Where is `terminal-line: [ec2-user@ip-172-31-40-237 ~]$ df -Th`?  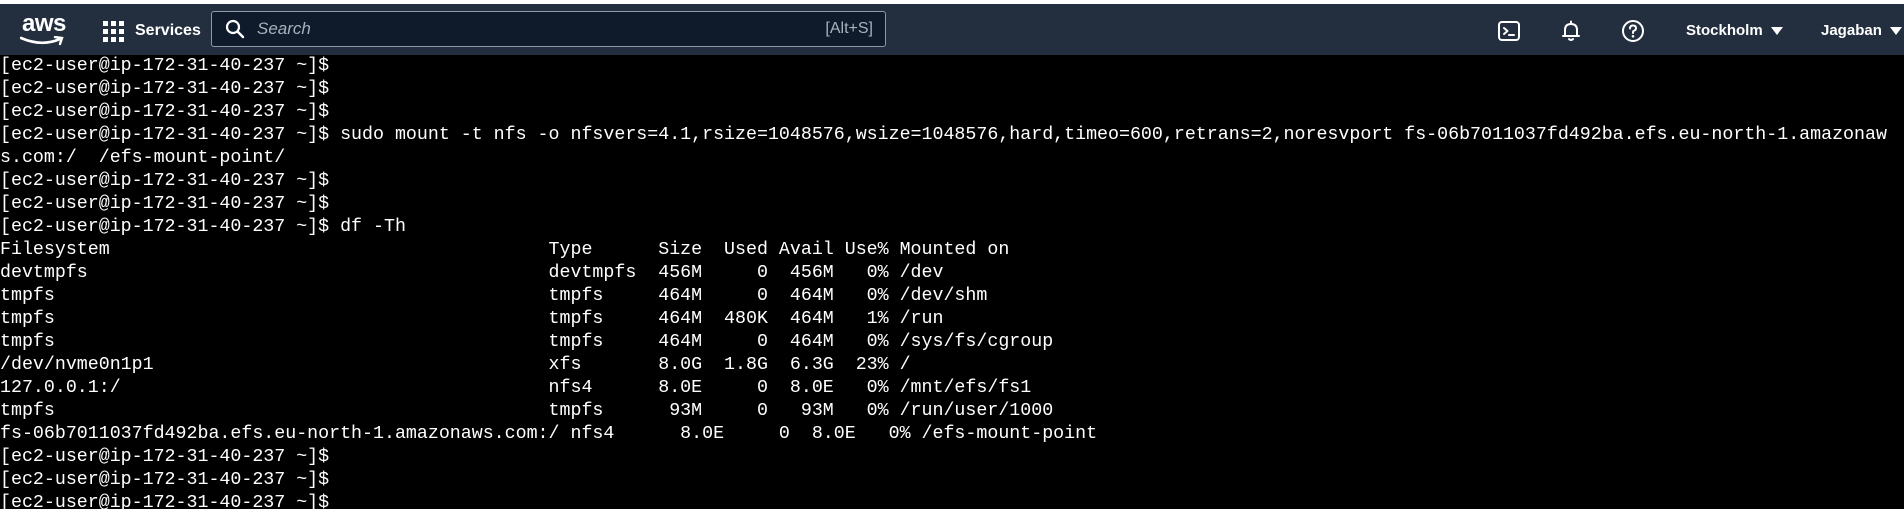
terminal-line: [ec2-user@ip-172-31-40-237 ~]$ df -Th is located at coordinates (203, 227).